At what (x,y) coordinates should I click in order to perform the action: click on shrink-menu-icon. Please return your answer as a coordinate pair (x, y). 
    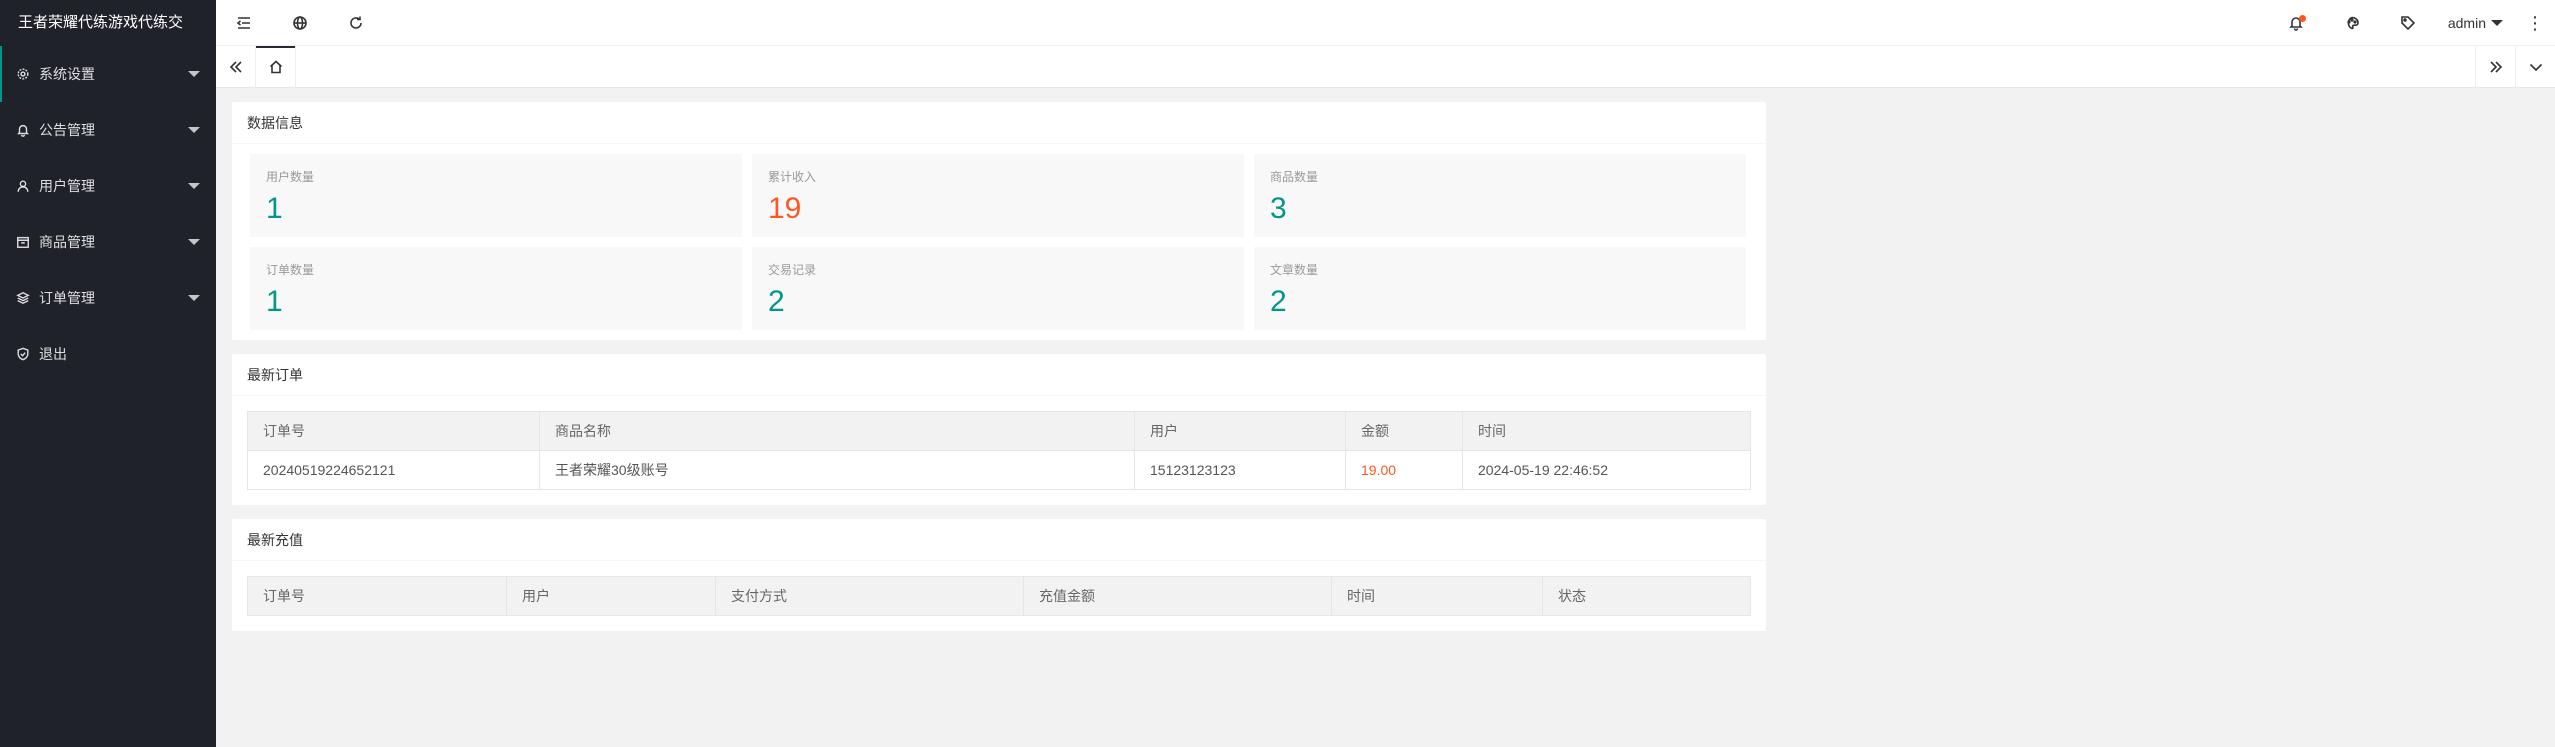
    Looking at the image, I should click on (243, 23).